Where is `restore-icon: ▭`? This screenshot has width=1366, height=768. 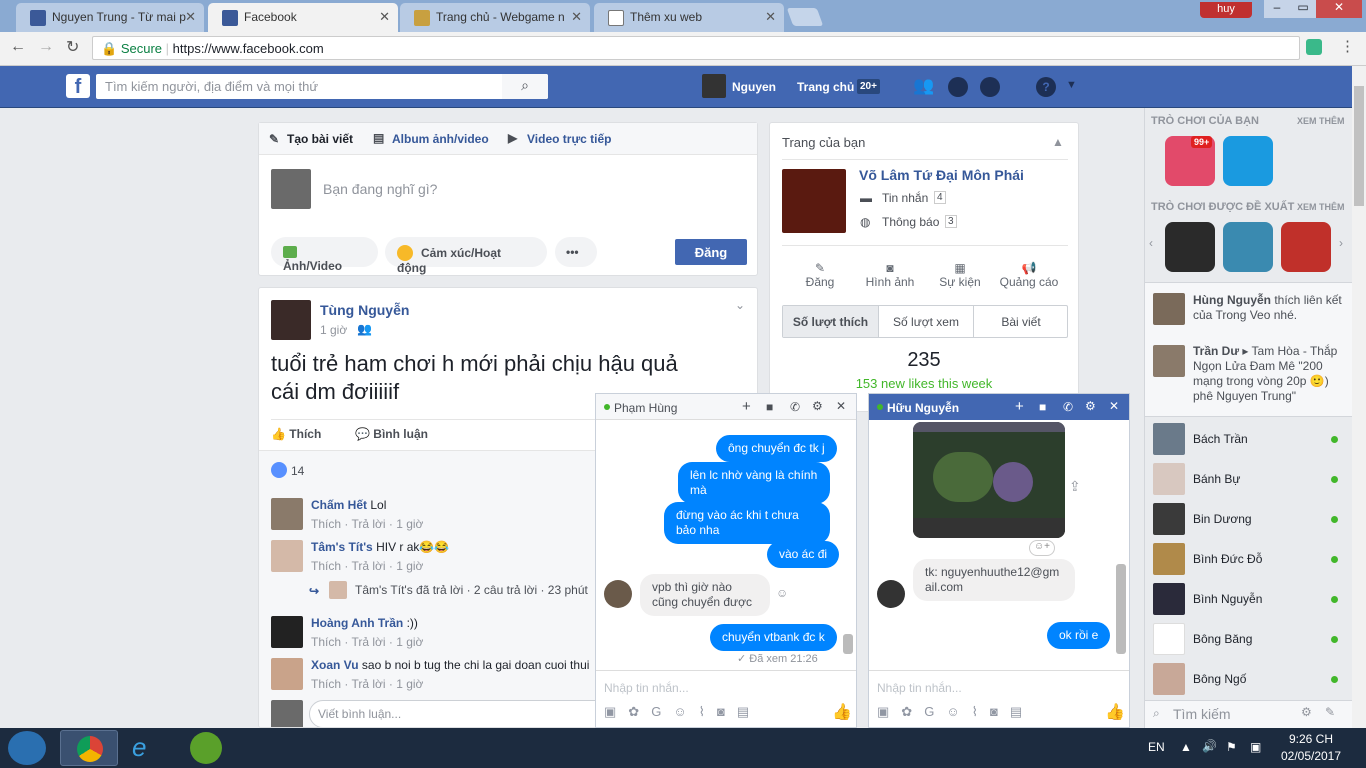 restore-icon: ▭ is located at coordinates (1303, 9).